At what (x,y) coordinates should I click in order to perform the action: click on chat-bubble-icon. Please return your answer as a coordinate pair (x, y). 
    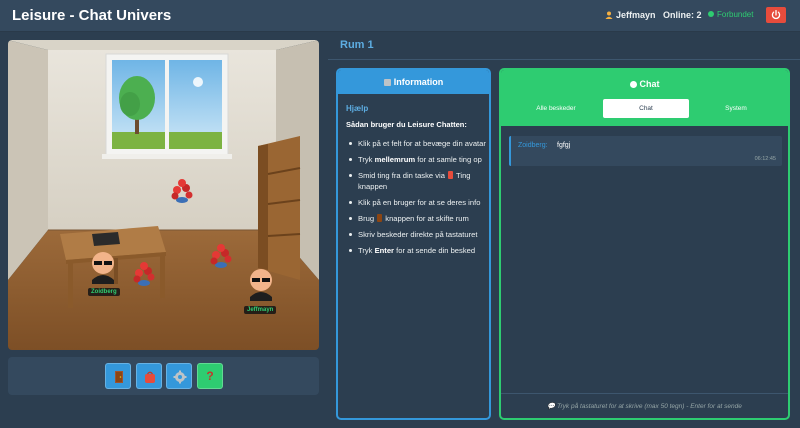
    Looking at the image, I should click on (633, 84).